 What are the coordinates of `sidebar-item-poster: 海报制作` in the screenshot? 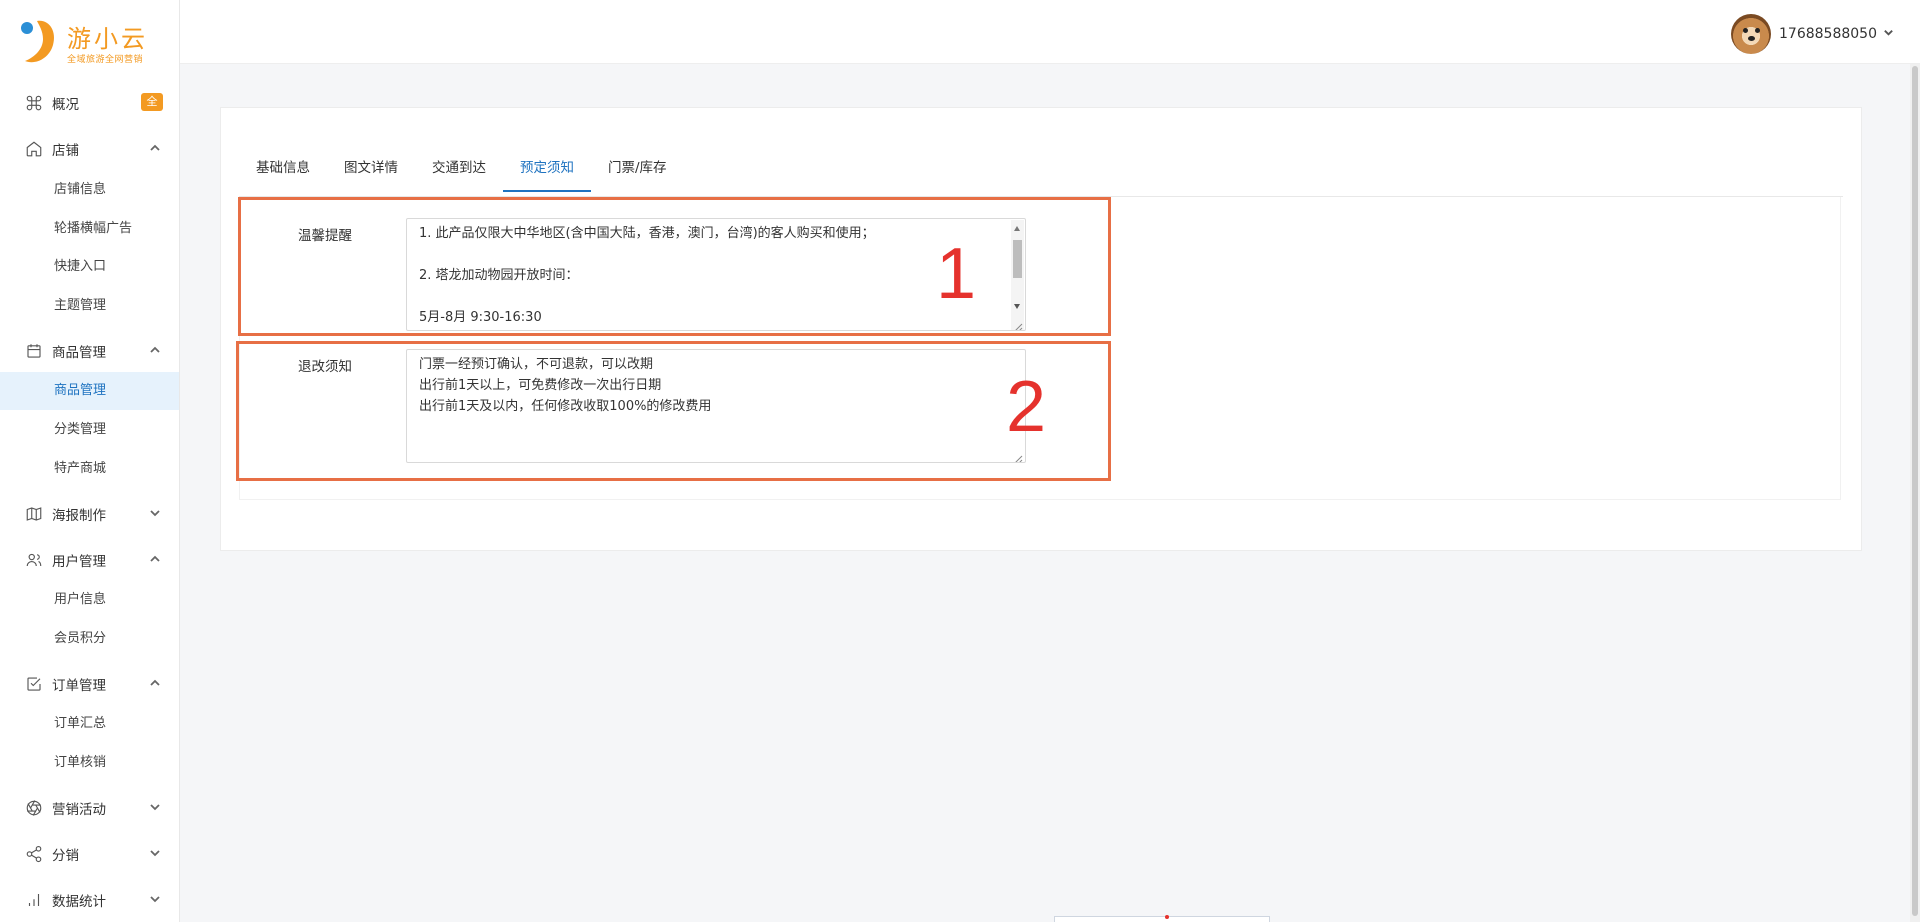 It's located at (89, 514).